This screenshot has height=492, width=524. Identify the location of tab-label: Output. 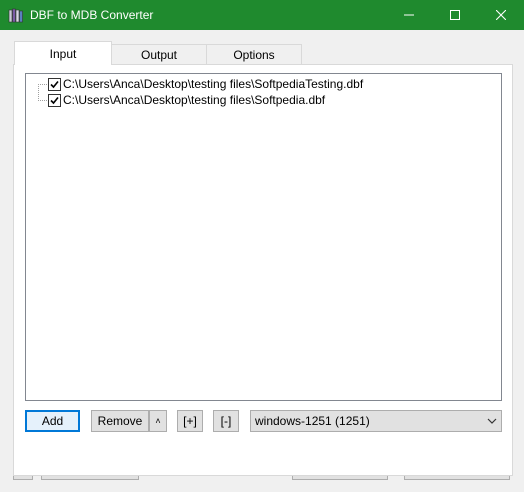
(159, 55).